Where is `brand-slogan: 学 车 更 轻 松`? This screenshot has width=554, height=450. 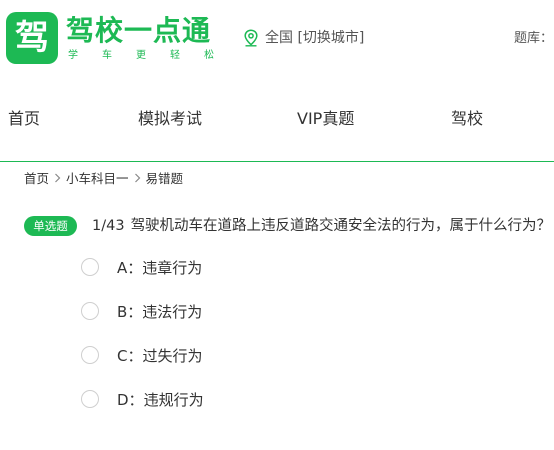 brand-slogan: 学 车 更 轻 松 is located at coordinates (141, 56).